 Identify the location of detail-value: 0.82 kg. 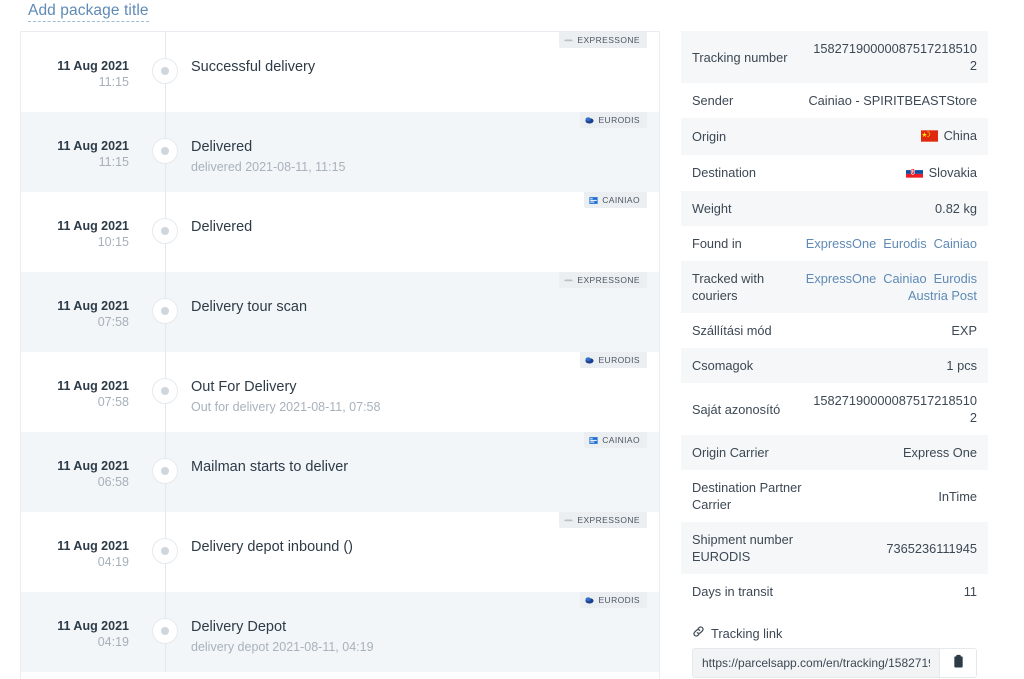
(956, 208).